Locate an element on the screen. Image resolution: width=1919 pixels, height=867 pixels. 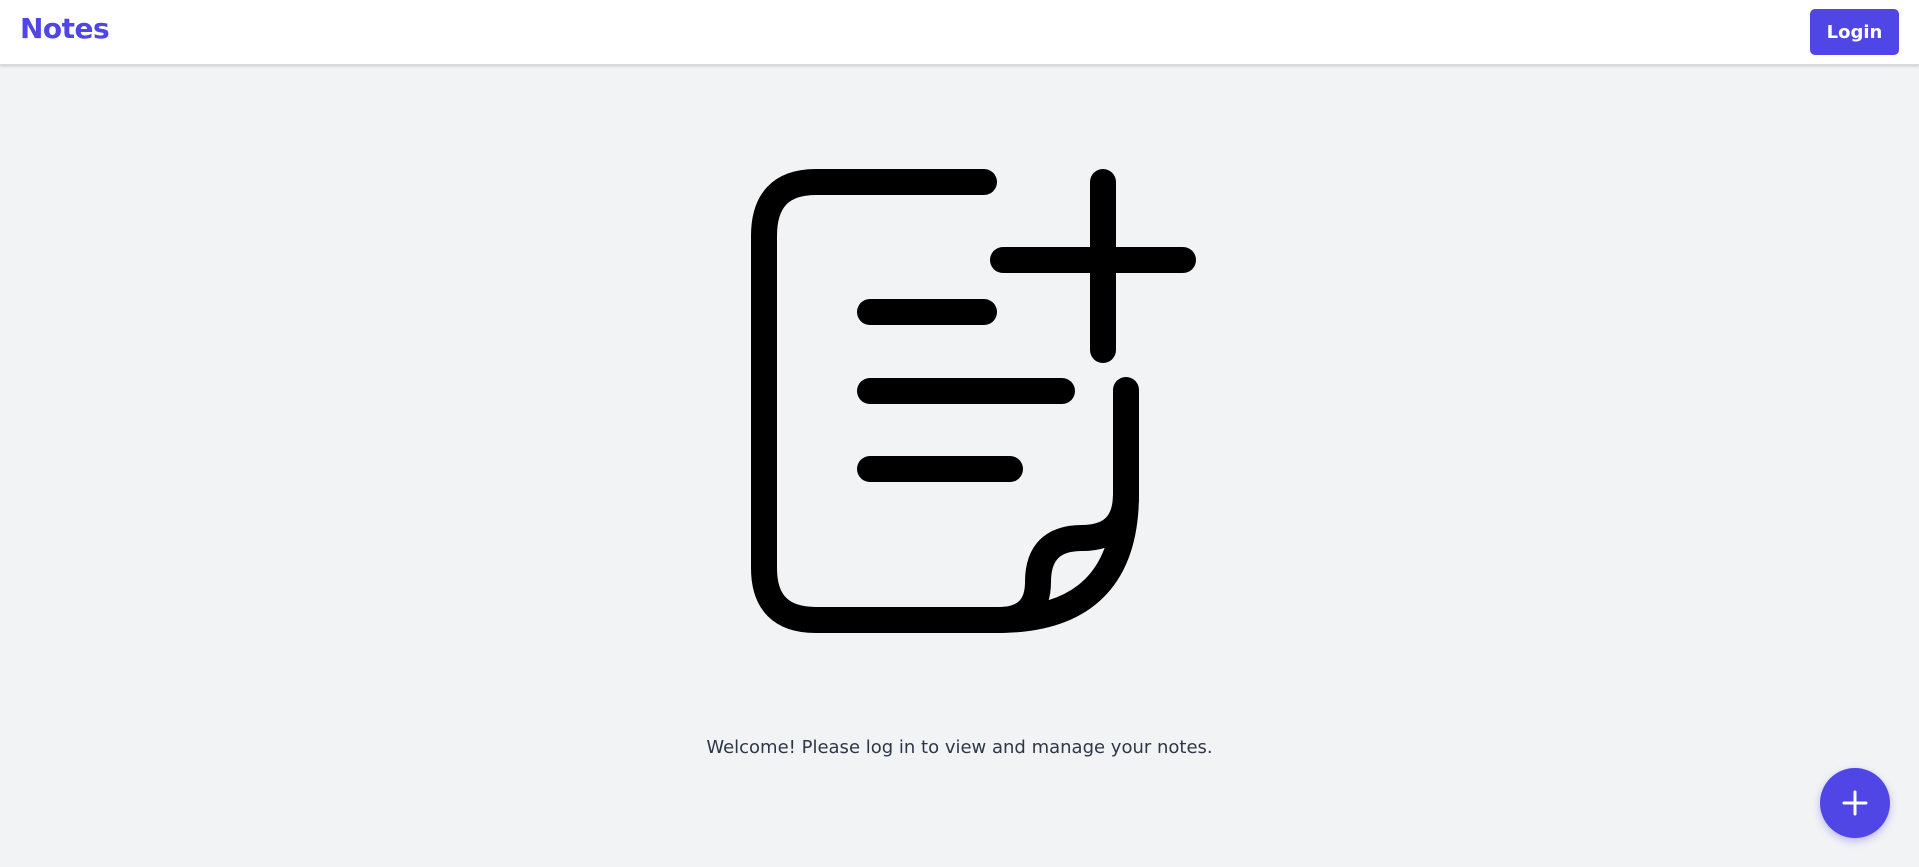
plus-icon is located at coordinates (1855, 803).